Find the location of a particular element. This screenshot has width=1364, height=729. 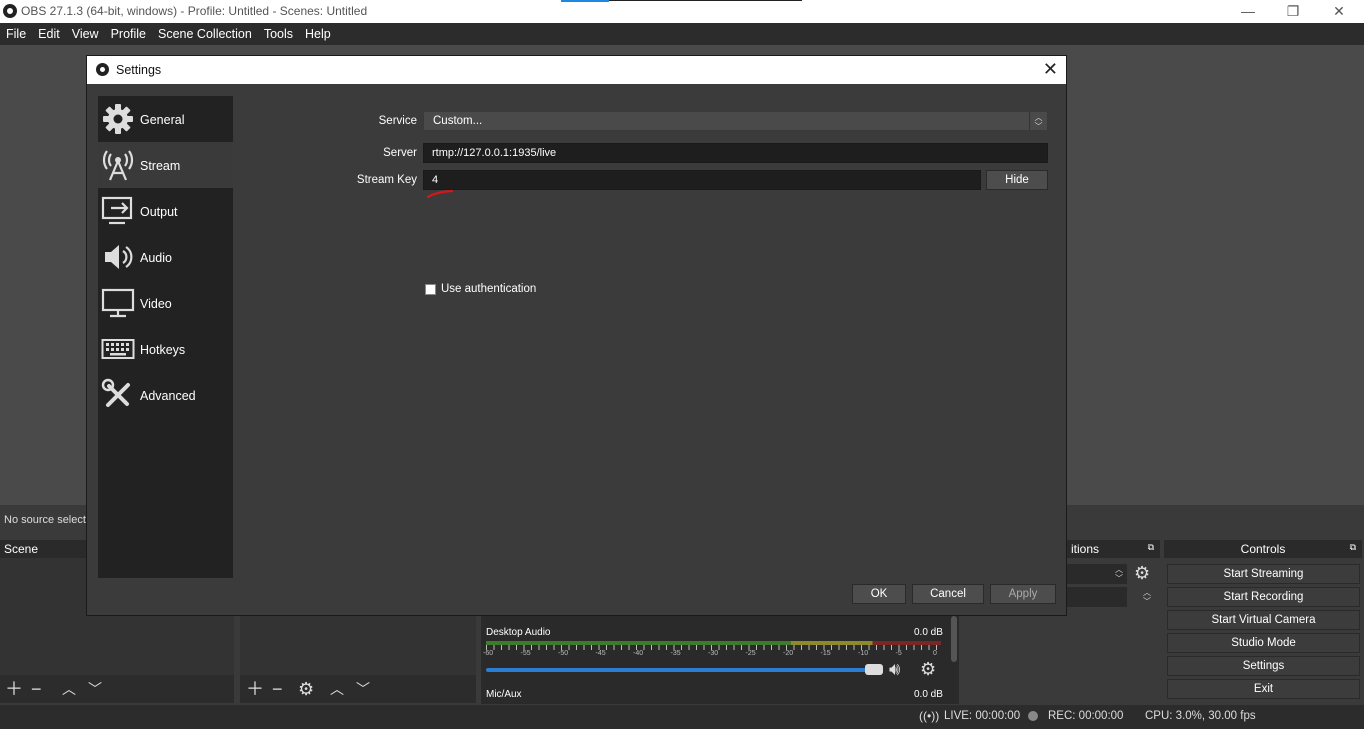

dialog-title-bar: Settings ✕ is located at coordinates (576, 70).